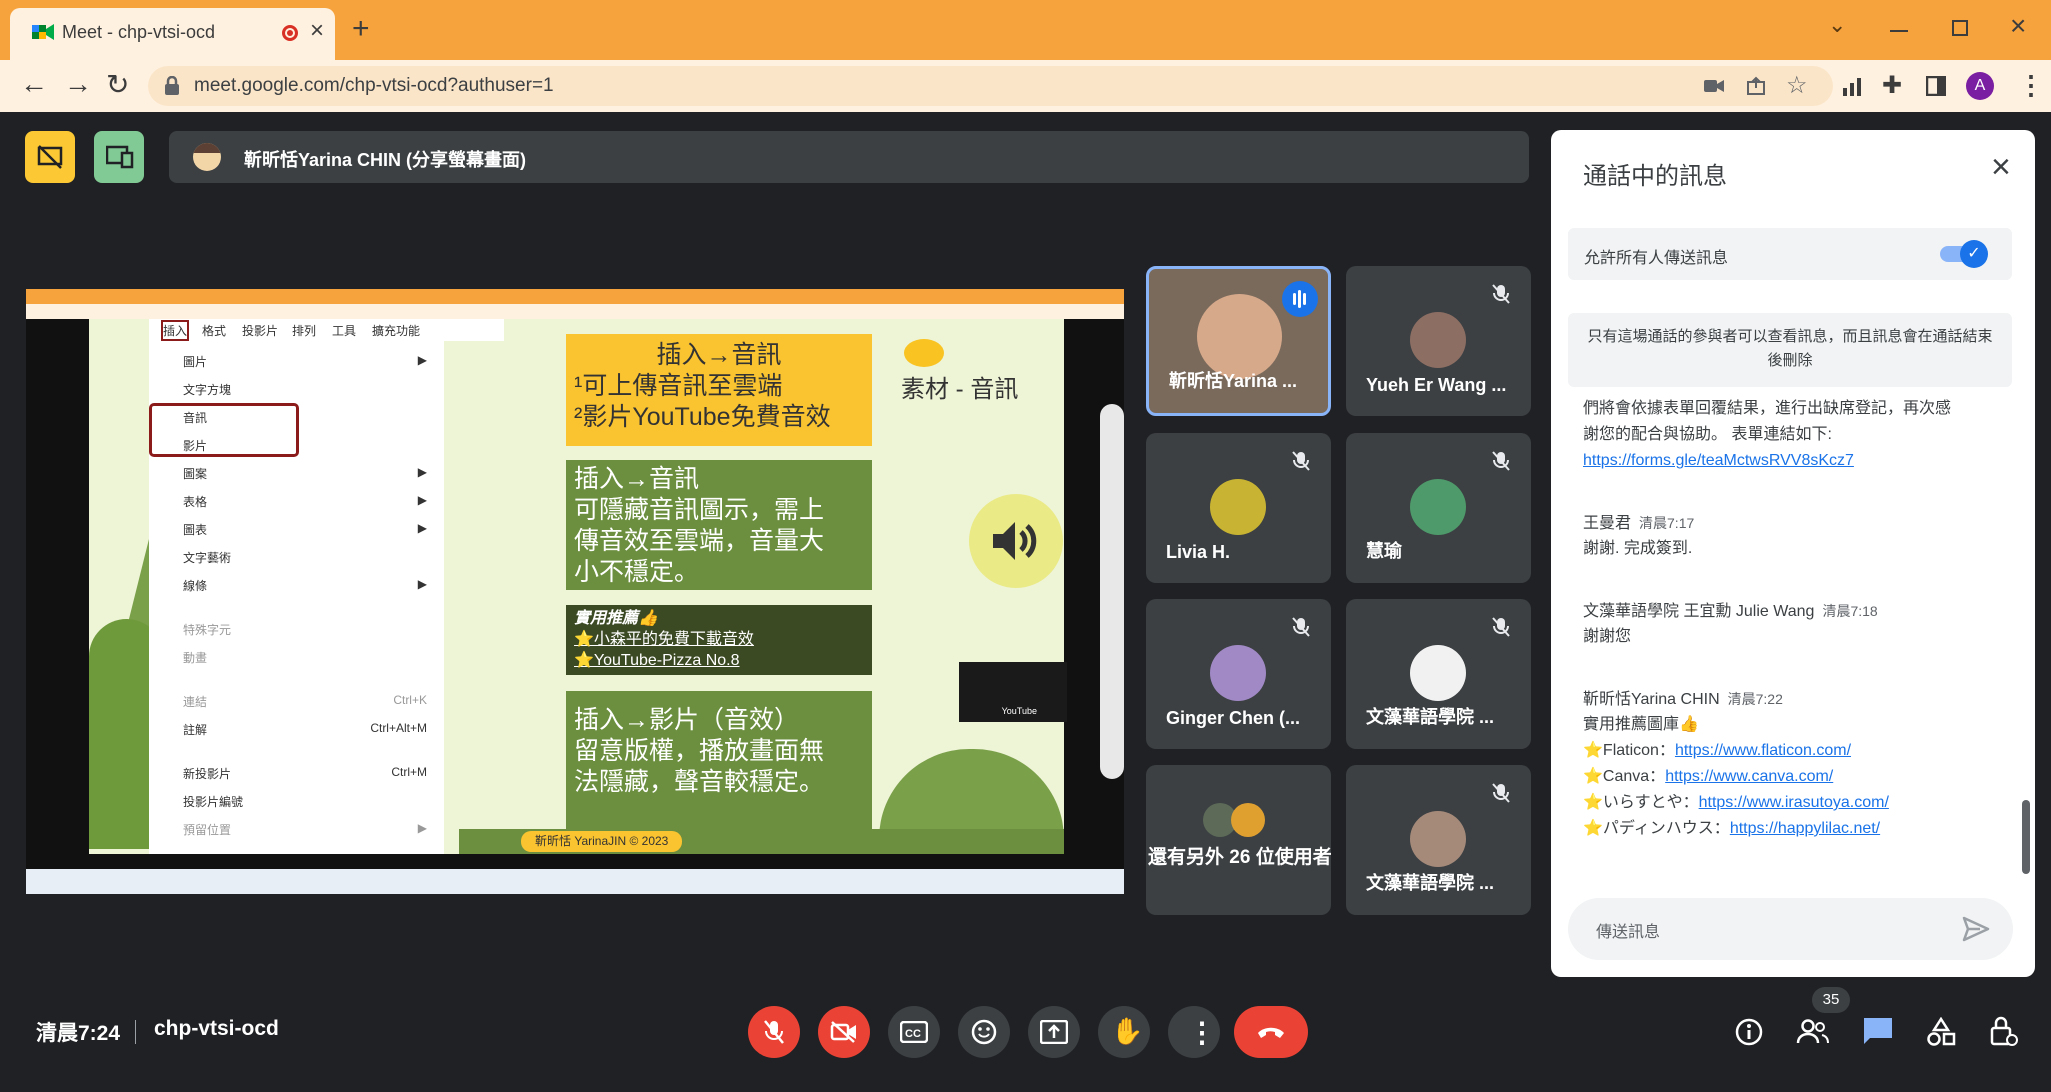 The width and height of the screenshot is (2051, 1092). I want to click on menu-item-image: 圖片 ▶, so click(294, 361).